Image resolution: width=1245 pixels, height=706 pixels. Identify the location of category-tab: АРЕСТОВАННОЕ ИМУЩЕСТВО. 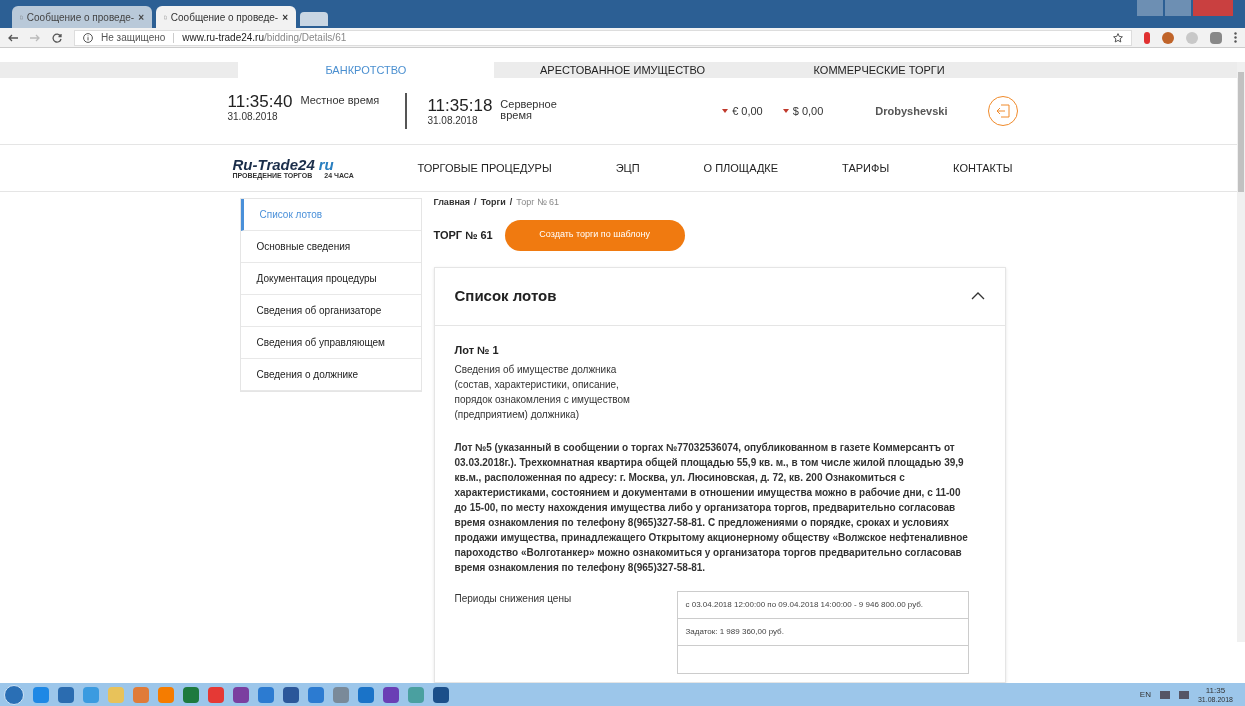
(622, 70).